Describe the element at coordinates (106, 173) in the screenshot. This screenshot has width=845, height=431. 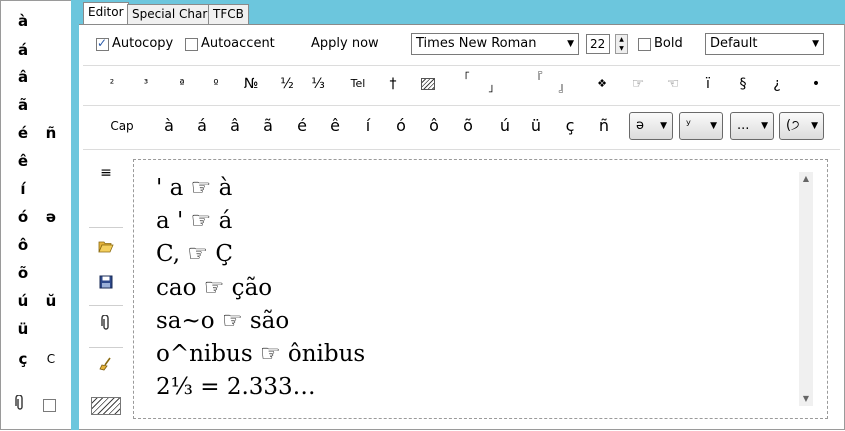
I see `menu-icon: ≡` at that location.